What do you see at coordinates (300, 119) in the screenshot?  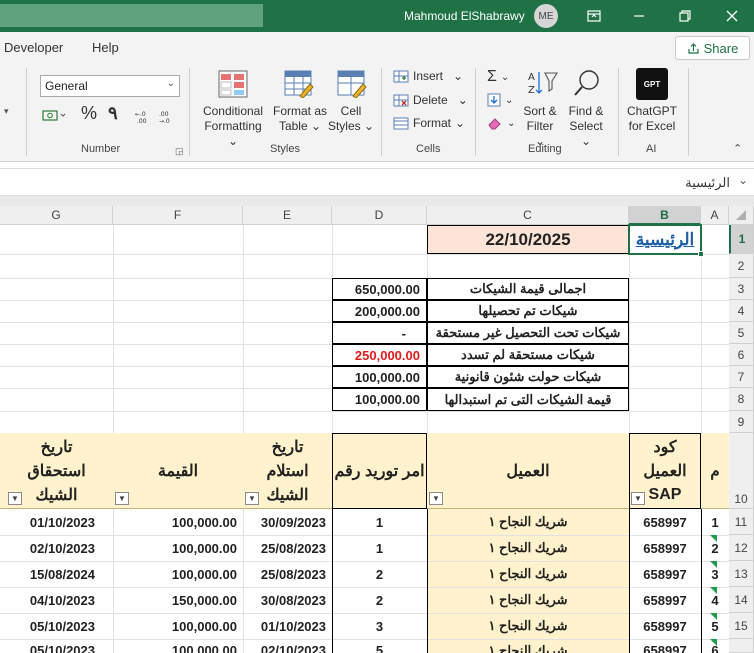 I see `format-as-table-button: Format as Table ⌄` at bounding box center [300, 119].